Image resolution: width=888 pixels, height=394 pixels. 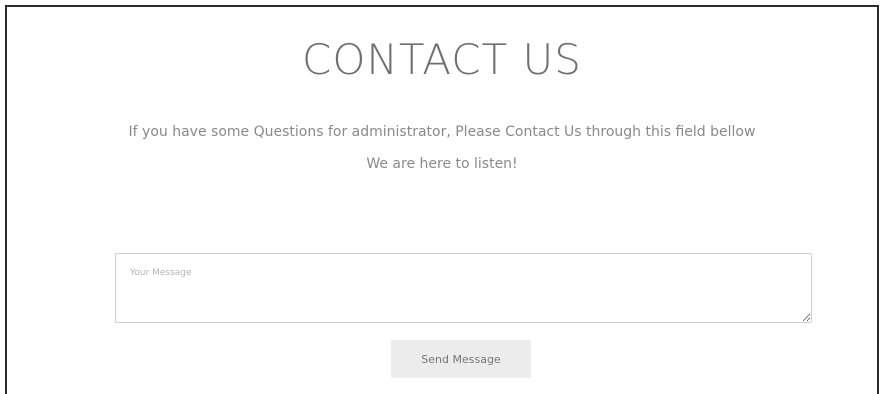 What do you see at coordinates (461, 359) in the screenshot?
I see `send-message-button: Send Message` at bounding box center [461, 359].